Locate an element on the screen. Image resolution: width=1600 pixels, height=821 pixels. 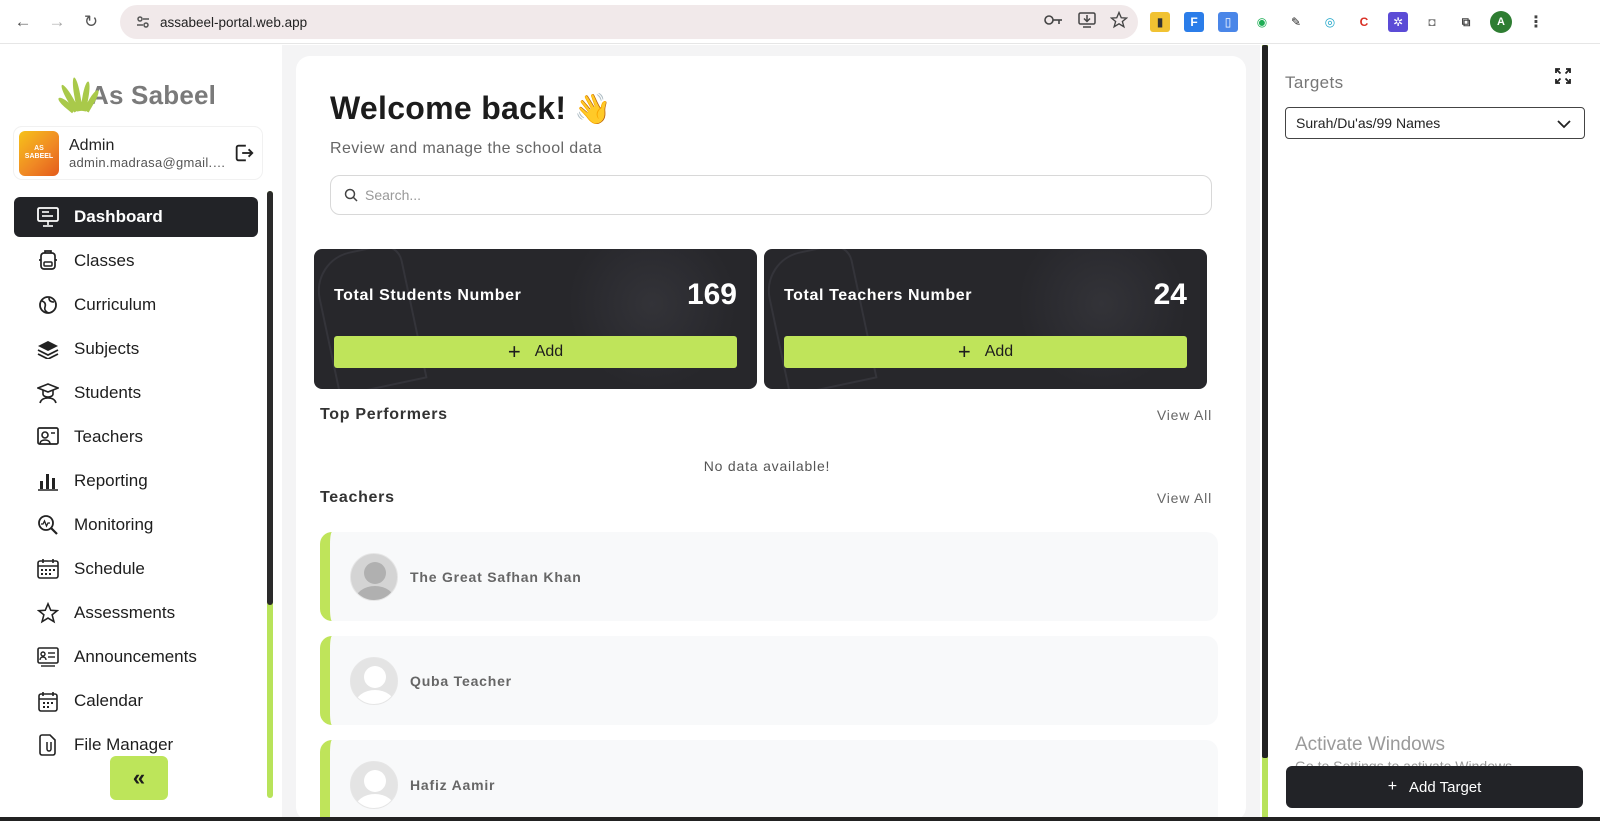
reporting-icon is located at coordinates (48, 481).